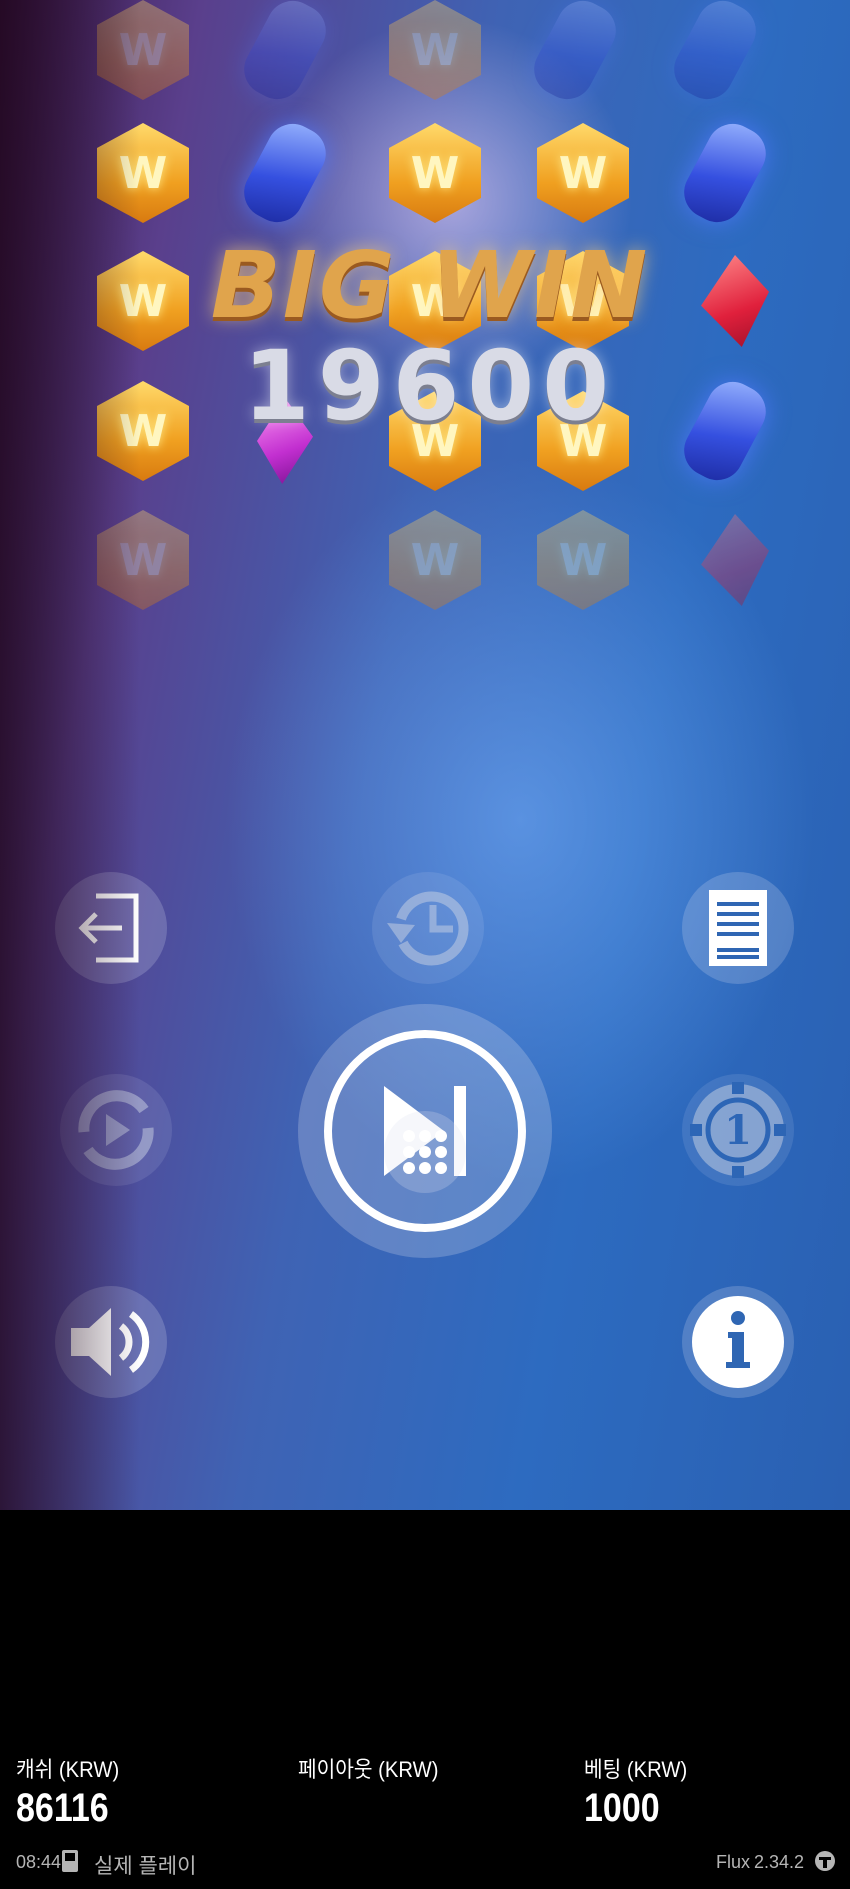 The image size is (850, 1889). Describe the element at coordinates (735, 560) in the screenshot. I see `red-gem-symbol` at that location.